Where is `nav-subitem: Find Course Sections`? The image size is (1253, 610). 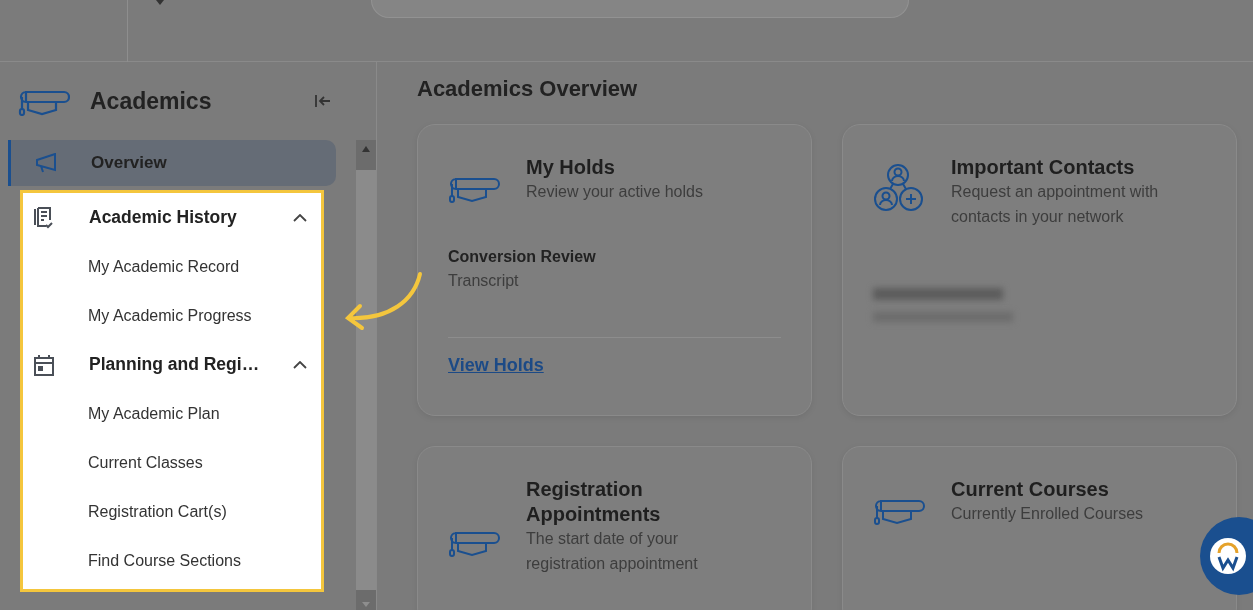 nav-subitem: Find Course Sections is located at coordinates (172, 560).